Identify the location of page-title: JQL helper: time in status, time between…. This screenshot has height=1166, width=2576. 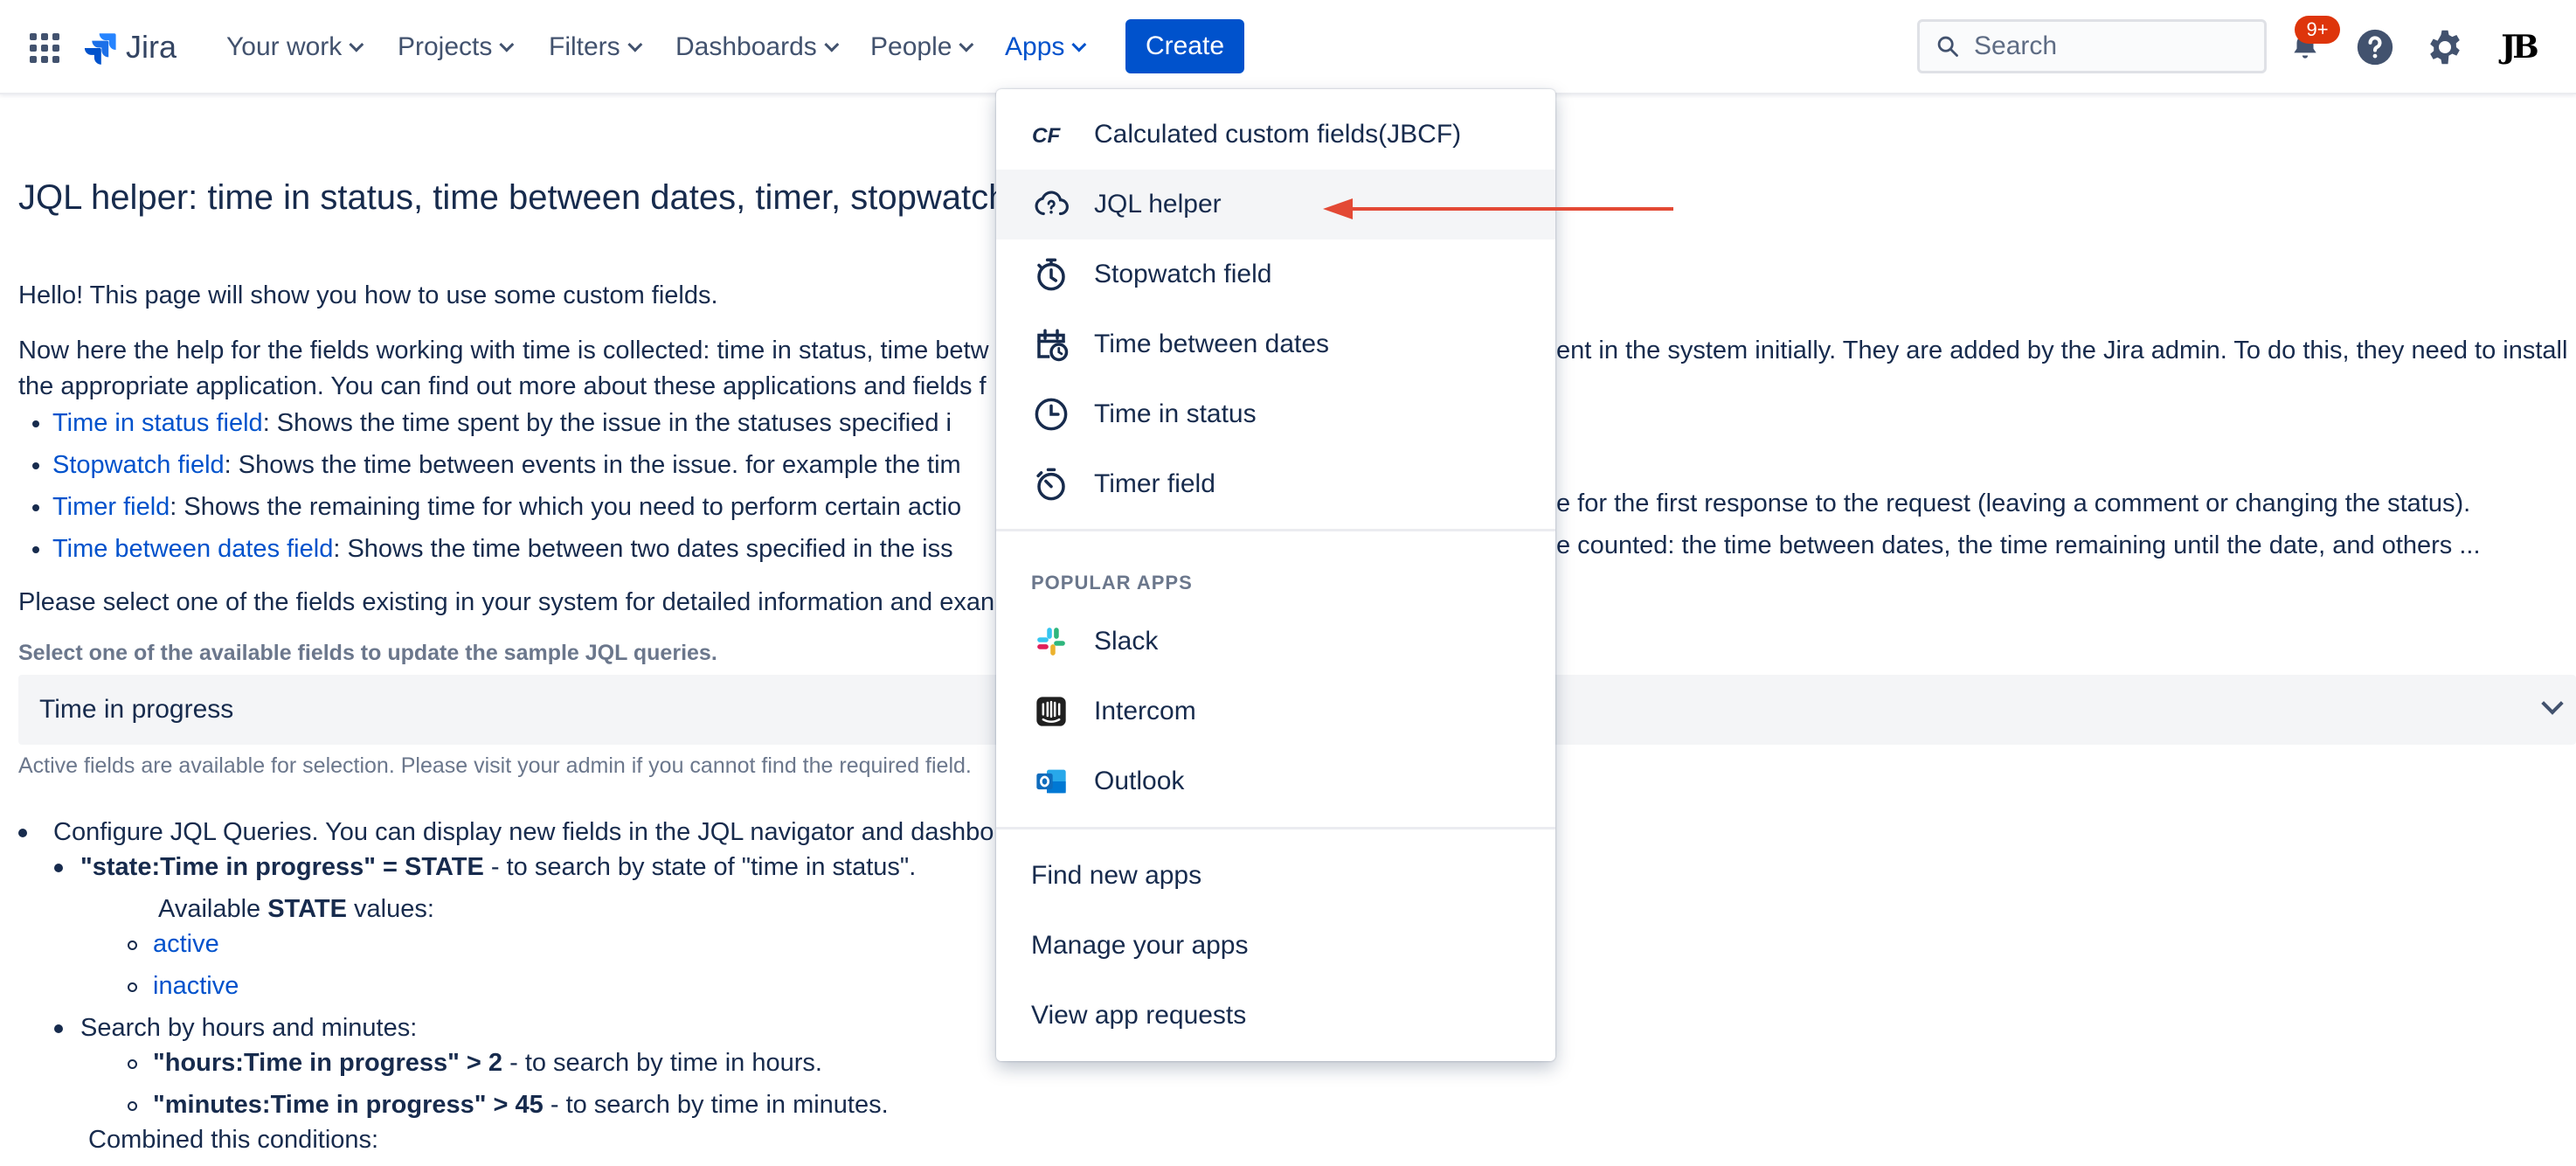
(513, 198).